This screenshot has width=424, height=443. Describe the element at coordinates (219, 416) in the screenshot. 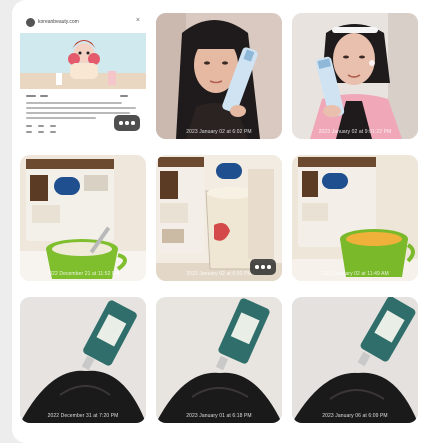

I see `photo-timestamp: 2023 January 01 at 6:18 PM` at that location.